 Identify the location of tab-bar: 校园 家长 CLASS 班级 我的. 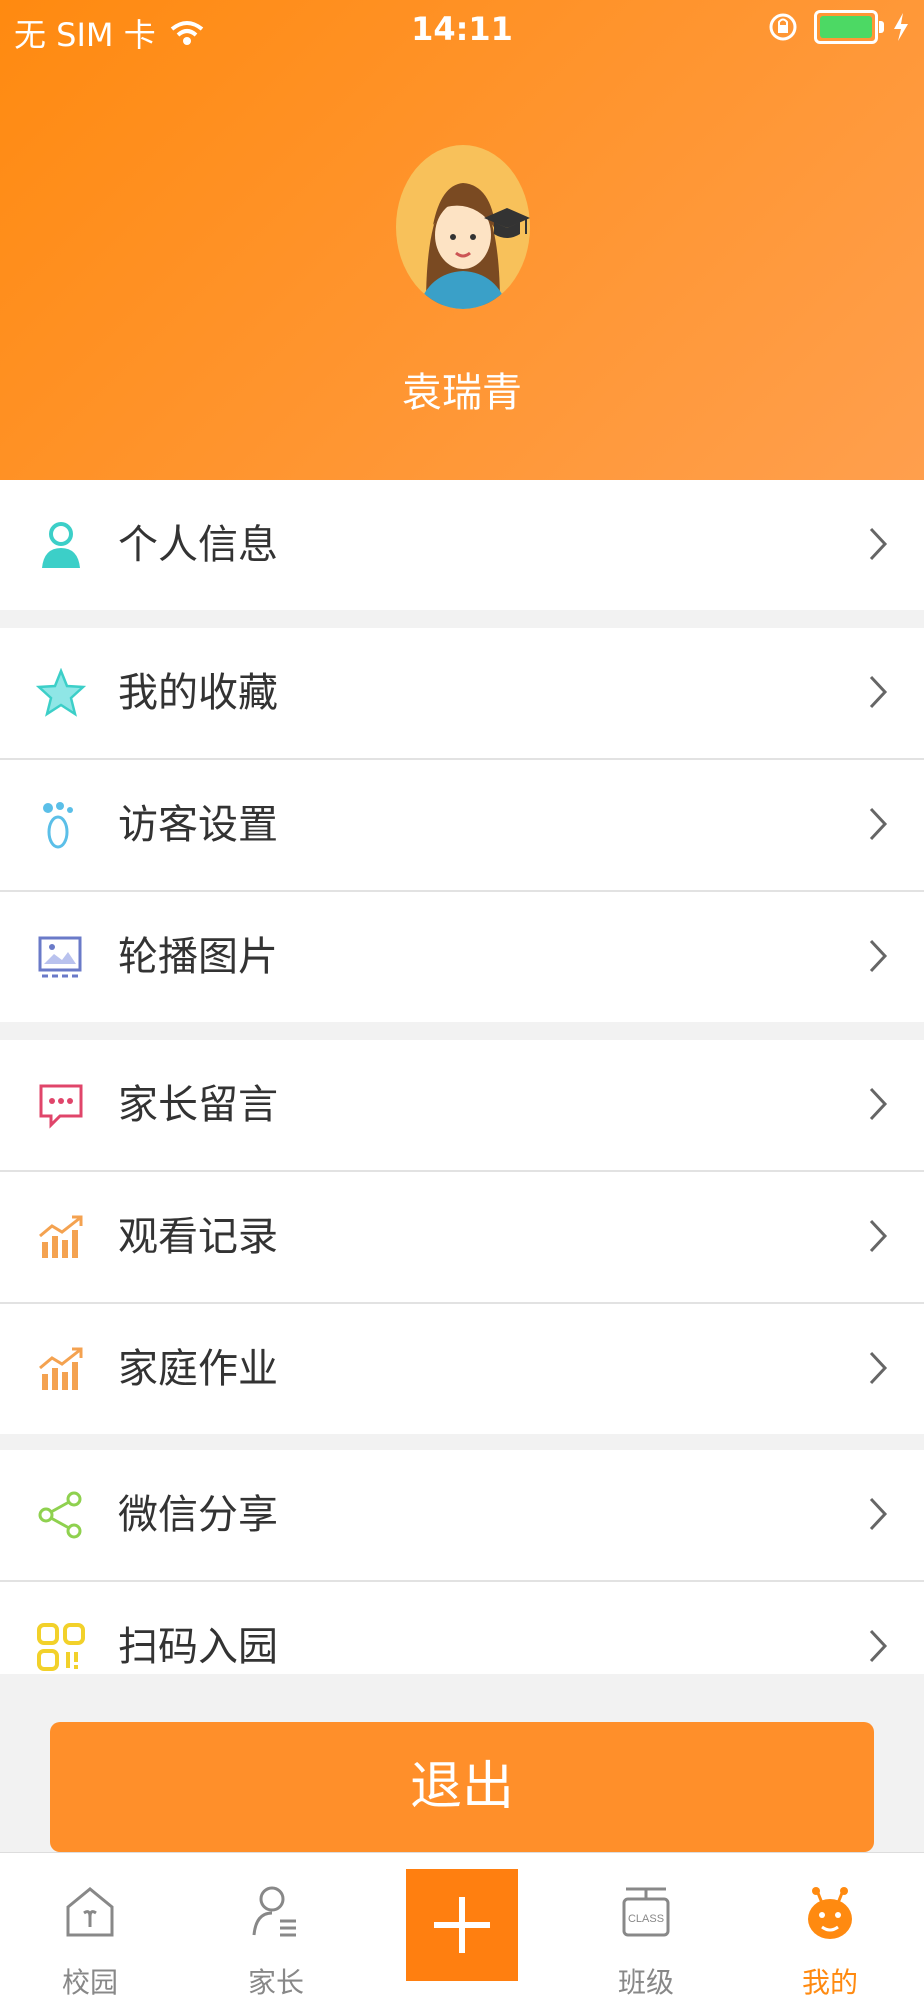
(462, 1926).